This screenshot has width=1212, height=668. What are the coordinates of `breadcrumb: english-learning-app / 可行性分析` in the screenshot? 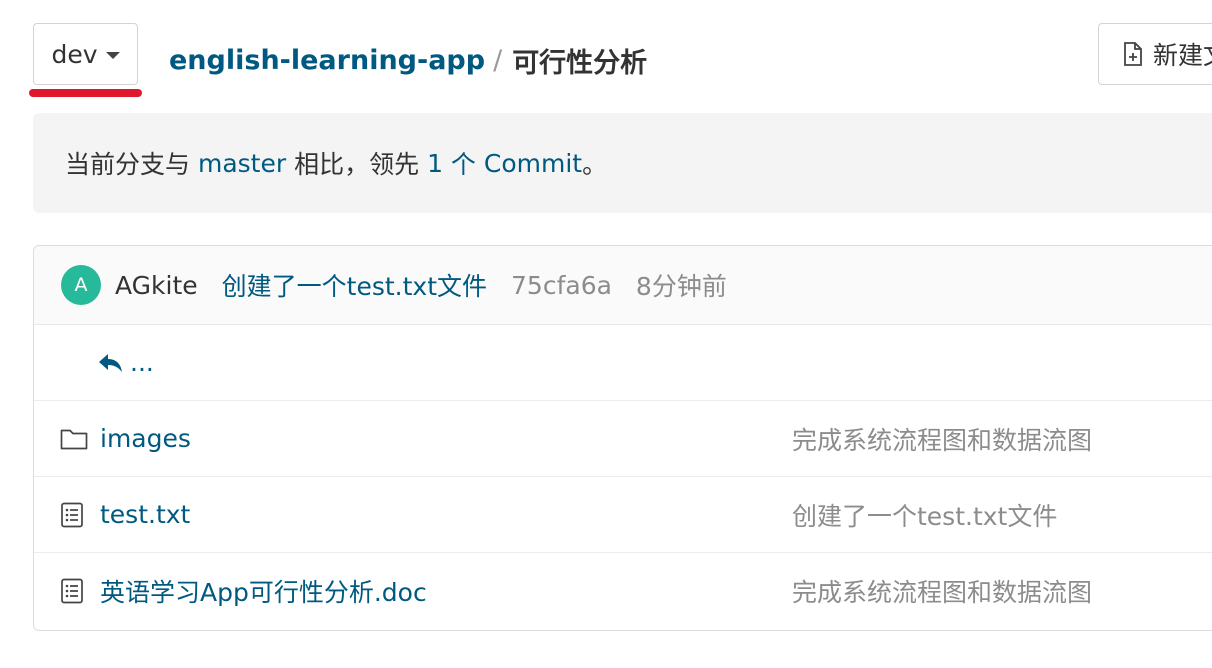 It's located at (408, 60).